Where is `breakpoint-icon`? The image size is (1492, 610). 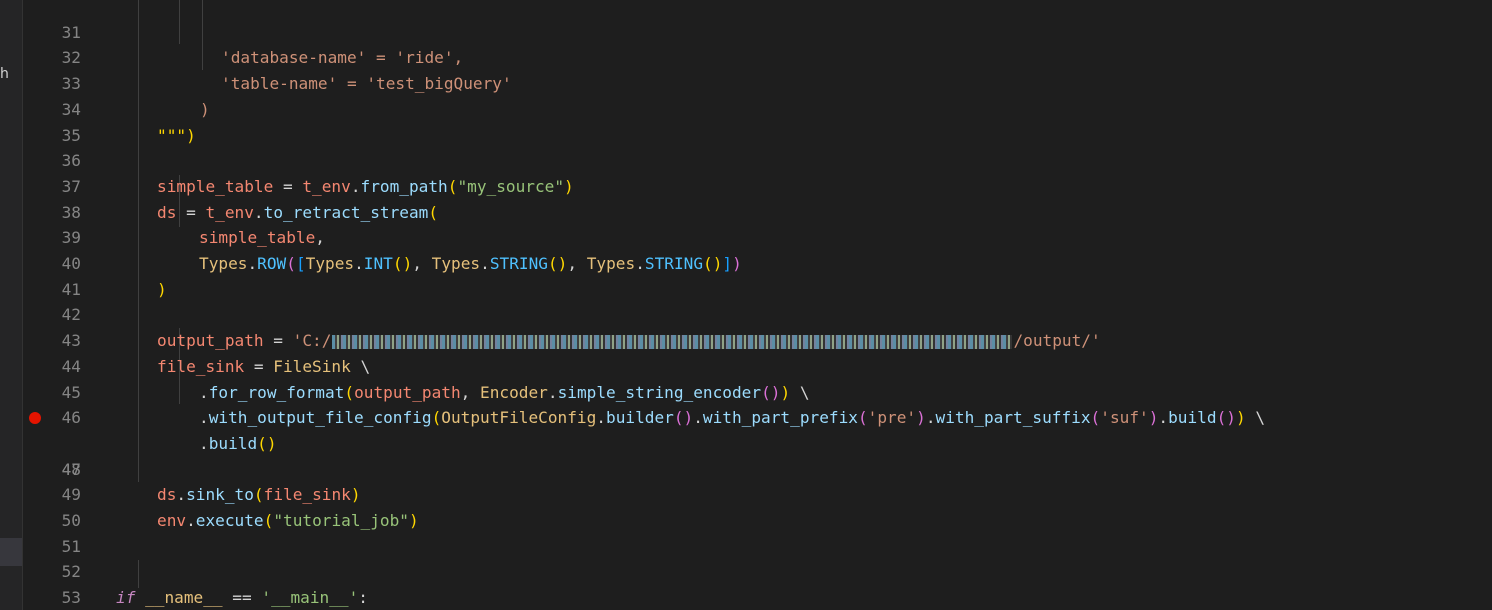 breakpoint-icon is located at coordinates (35, 418).